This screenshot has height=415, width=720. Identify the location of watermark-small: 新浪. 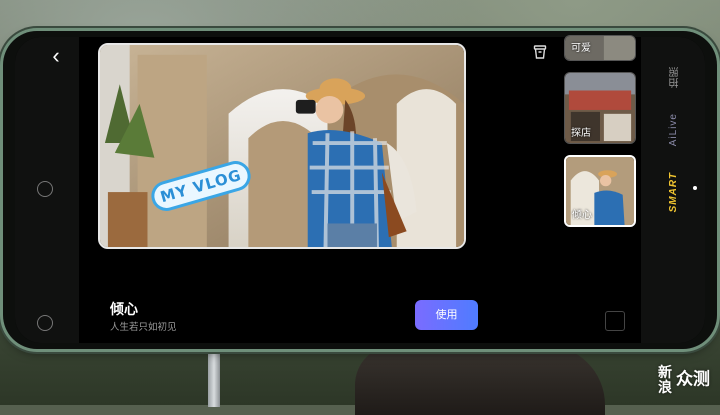
(665, 379).